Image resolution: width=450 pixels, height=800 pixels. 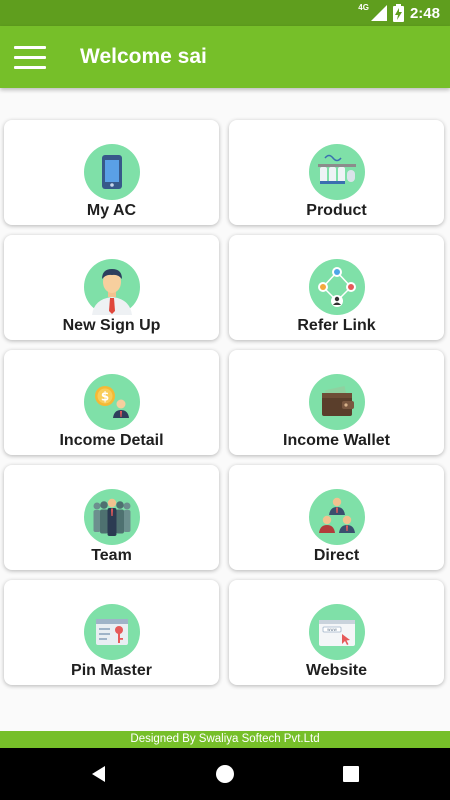 What do you see at coordinates (336, 440) in the screenshot?
I see `tile-label: Income Wallet` at bounding box center [336, 440].